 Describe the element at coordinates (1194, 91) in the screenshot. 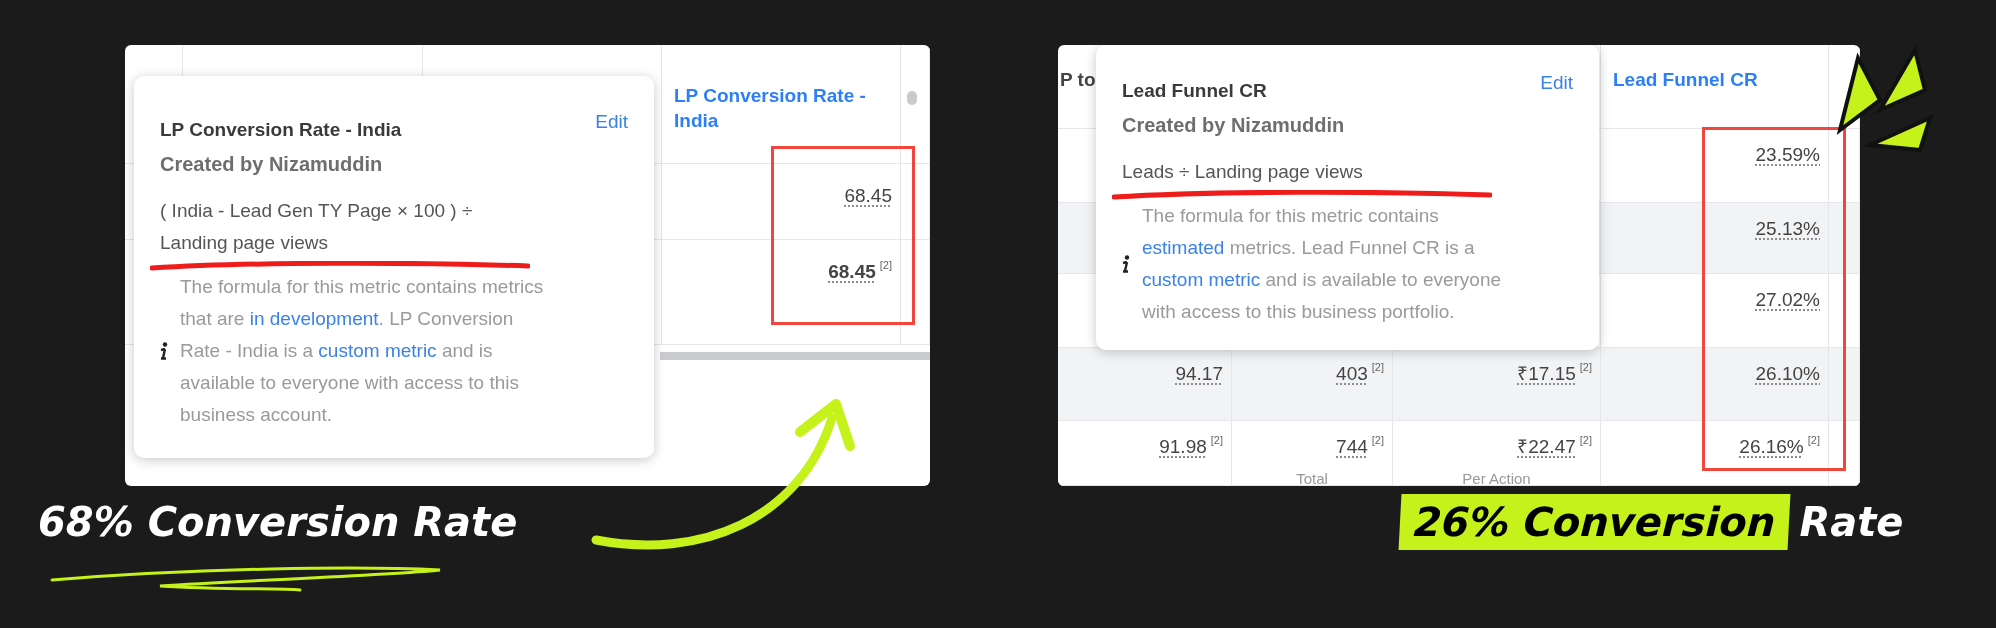

I see `tooltip-title: Lead Funnel CR` at that location.